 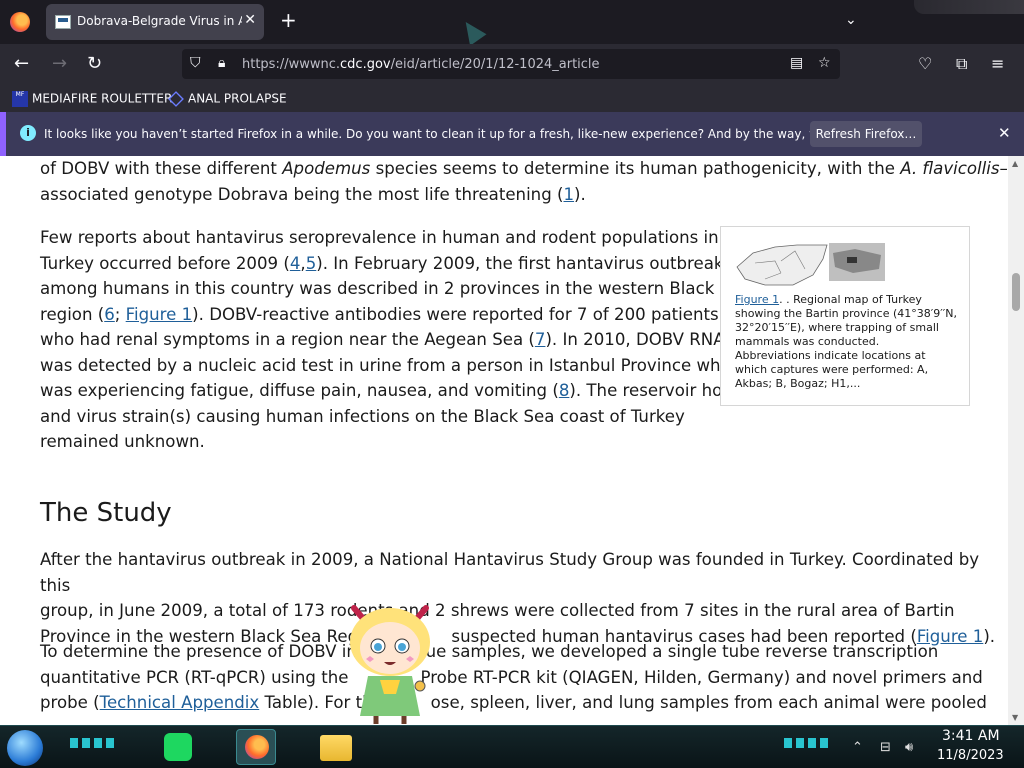 I want to click on new-tab-button: +, so click(x=288, y=20).